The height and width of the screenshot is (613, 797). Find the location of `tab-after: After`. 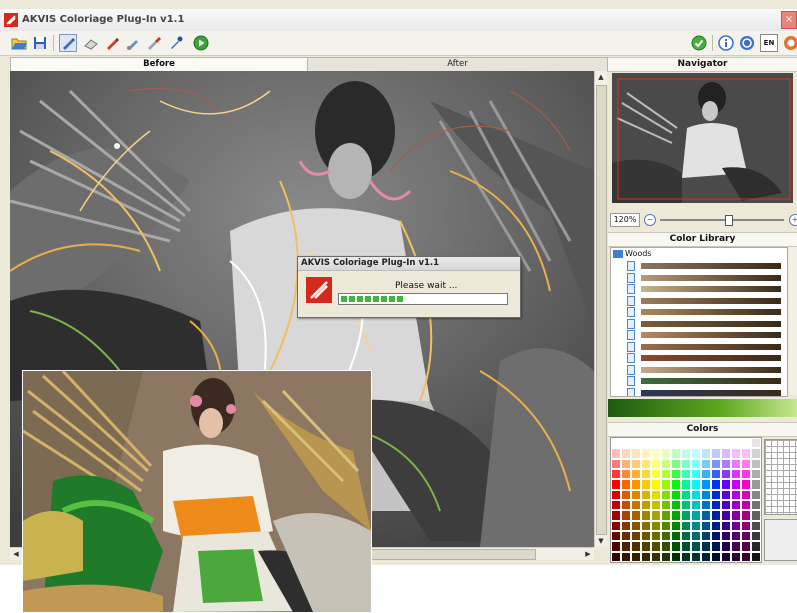

tab-after: After is located at coordinates (457, 64).